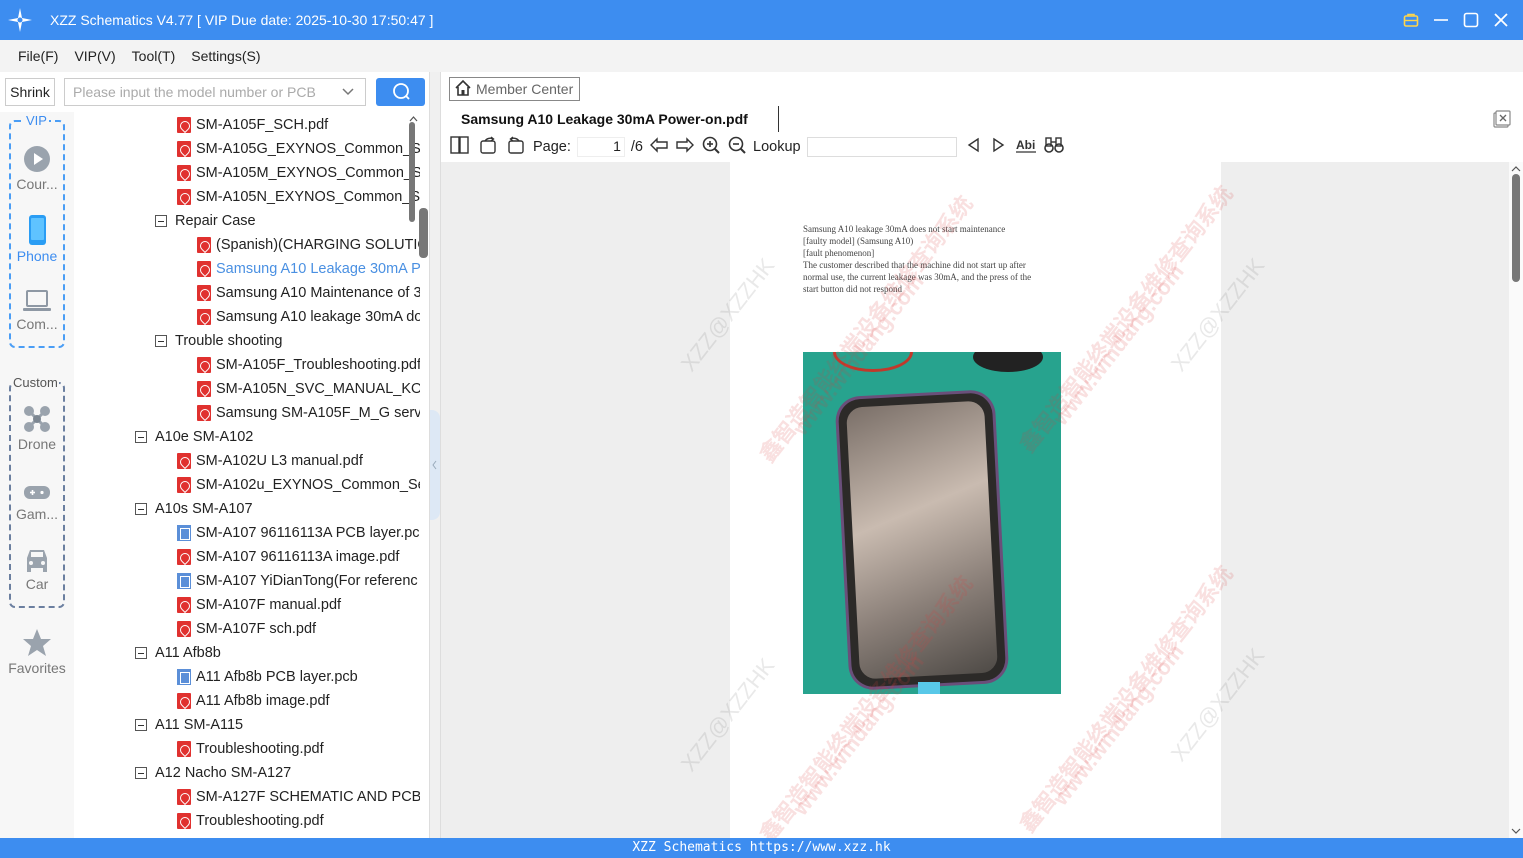  What do you see at coordinates (194, 437) in the screenshot?
I see `tree-folder: A10e SM-A102` at bounding box center [194, 437].